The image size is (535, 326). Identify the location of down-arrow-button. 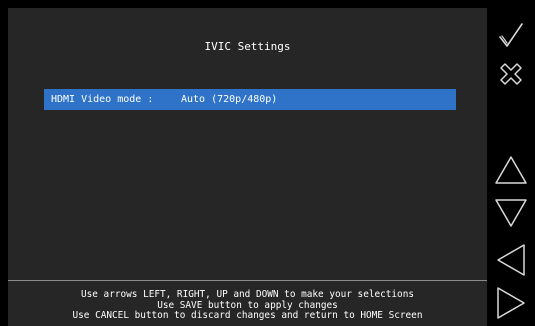
(511, 213).